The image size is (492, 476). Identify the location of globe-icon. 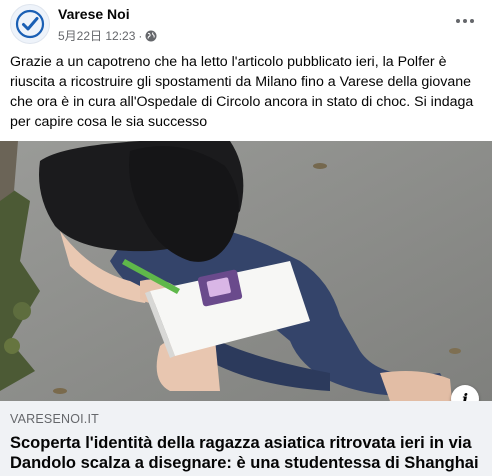
(151, 36).